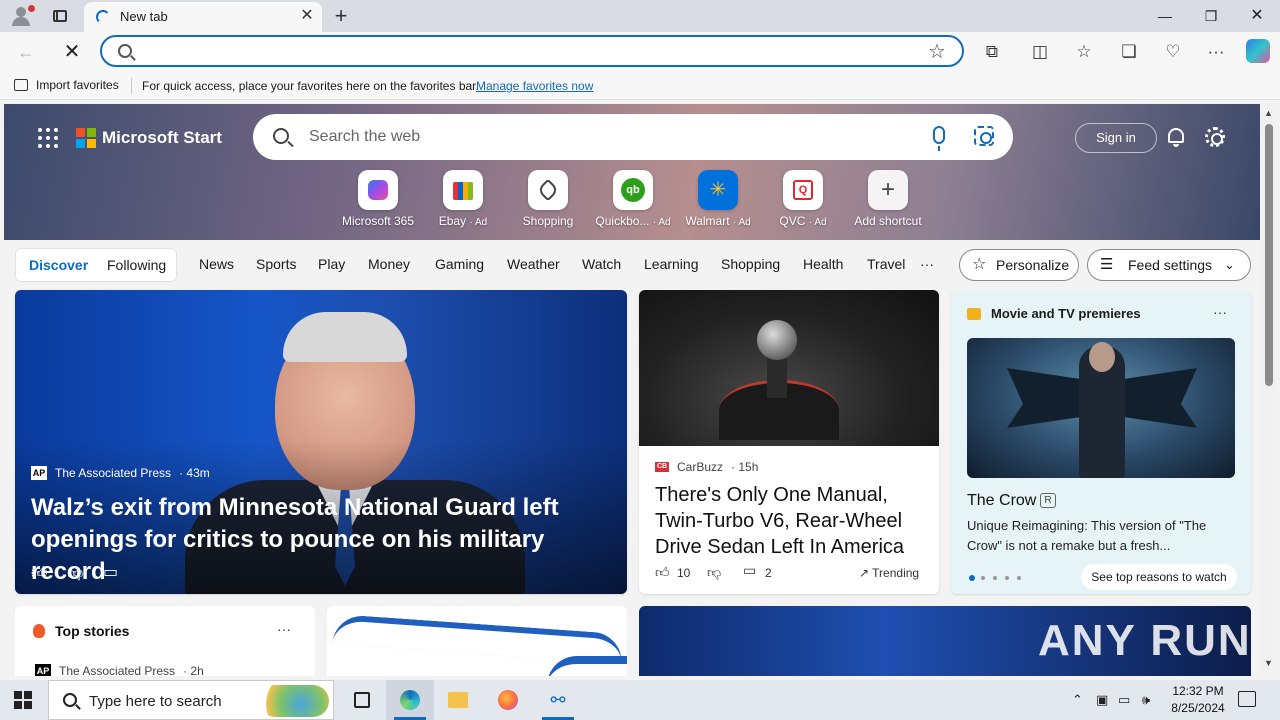  I want to click on new-tab-button: +, so click(341, 16).